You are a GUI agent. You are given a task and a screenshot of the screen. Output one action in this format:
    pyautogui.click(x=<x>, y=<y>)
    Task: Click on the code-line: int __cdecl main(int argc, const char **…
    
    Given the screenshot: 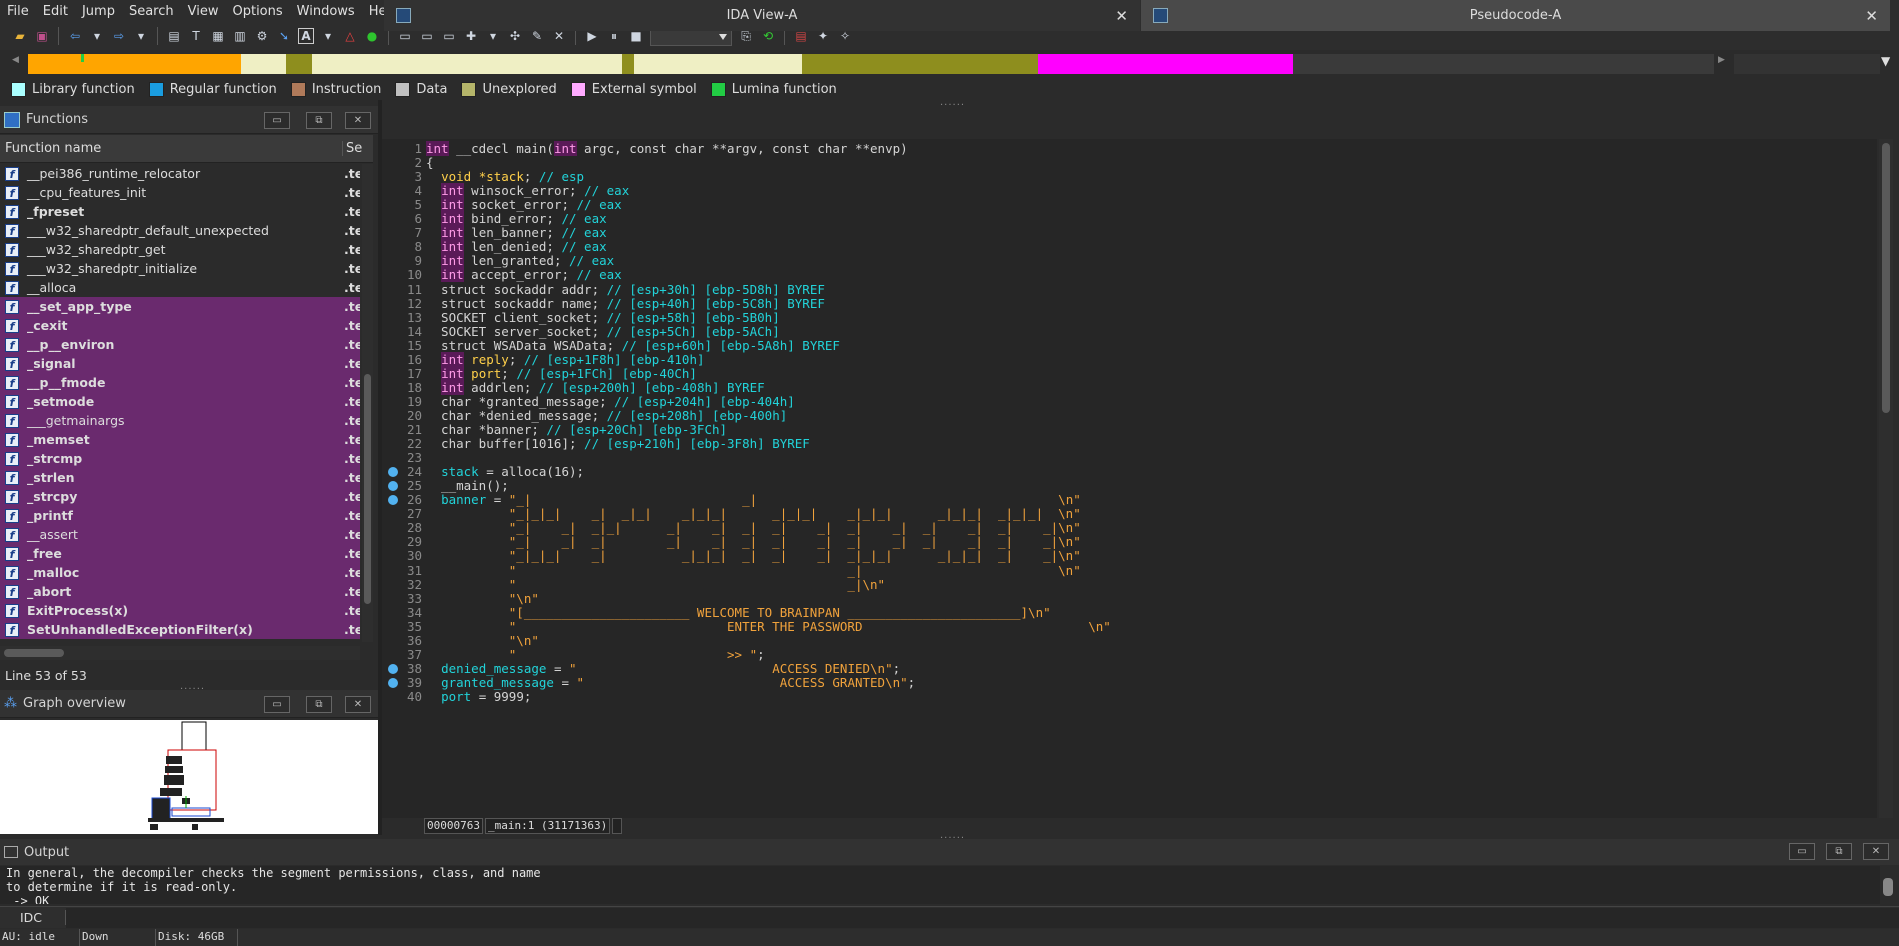 What is the action you would take?
    pyautogui.click(x=667, y=148)
    